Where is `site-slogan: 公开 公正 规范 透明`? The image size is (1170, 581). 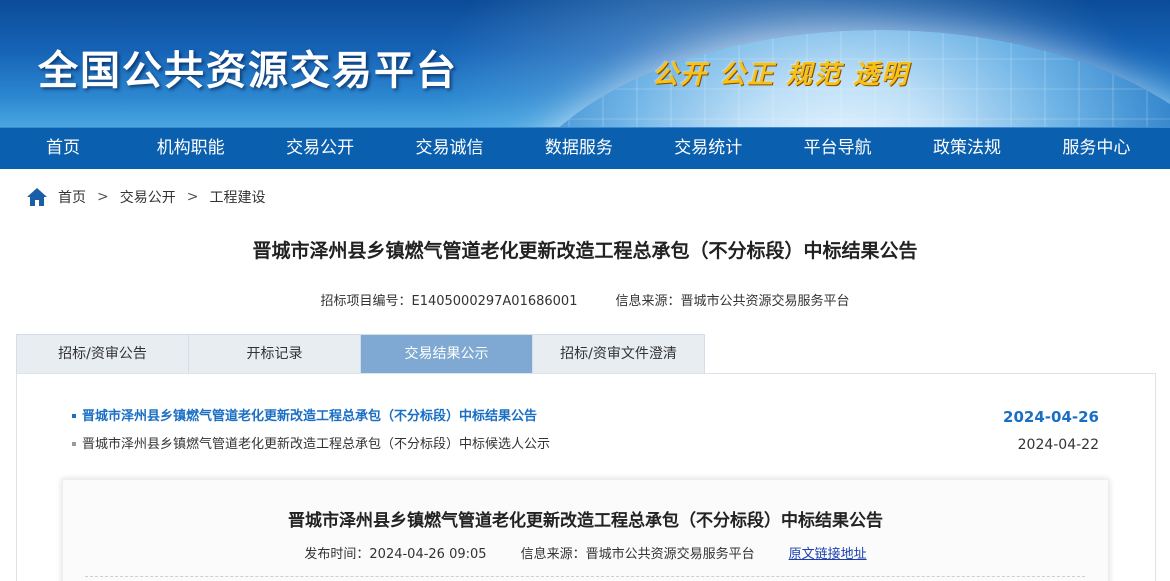 site-slogan: 公开 公正 规范 透明 is located at coordinates (781, 75).